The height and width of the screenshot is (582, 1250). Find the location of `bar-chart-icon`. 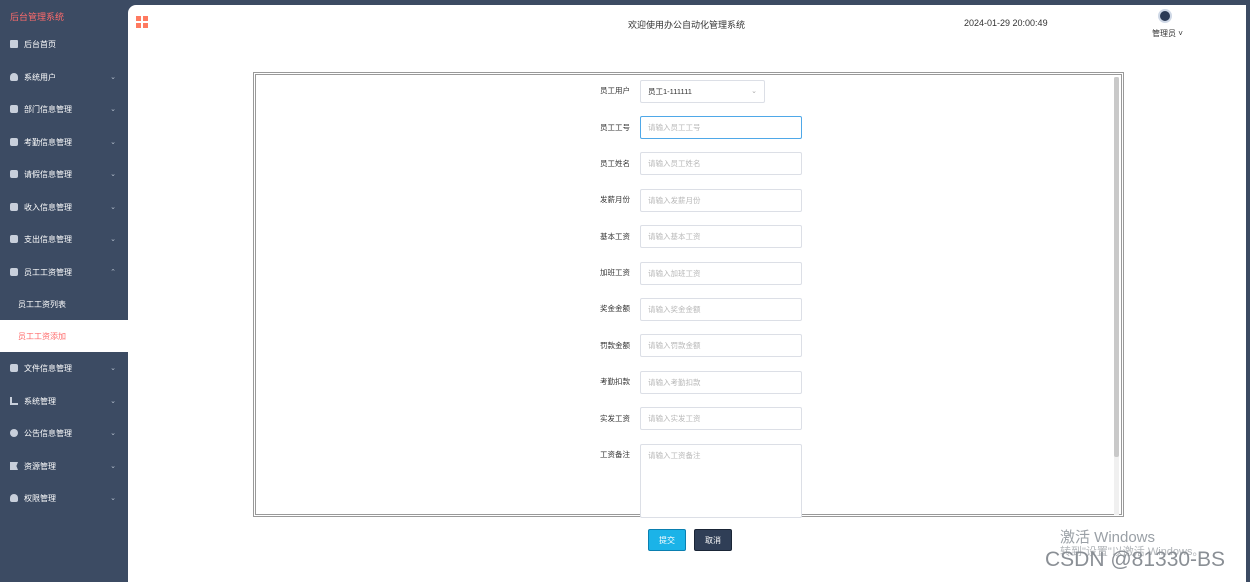

bar-chart-icon is located at coordinates (14, 401).